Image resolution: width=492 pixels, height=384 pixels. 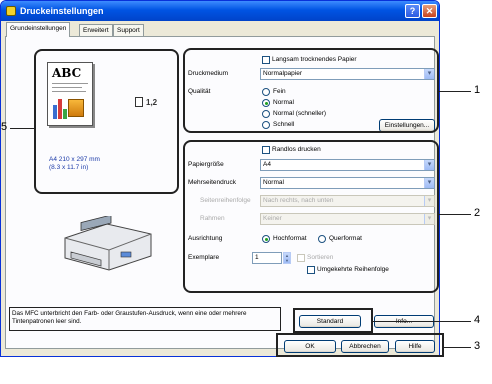 I want to click on title-bar: Druckeinstellungen ? ✕, so click(x=220, y=11).